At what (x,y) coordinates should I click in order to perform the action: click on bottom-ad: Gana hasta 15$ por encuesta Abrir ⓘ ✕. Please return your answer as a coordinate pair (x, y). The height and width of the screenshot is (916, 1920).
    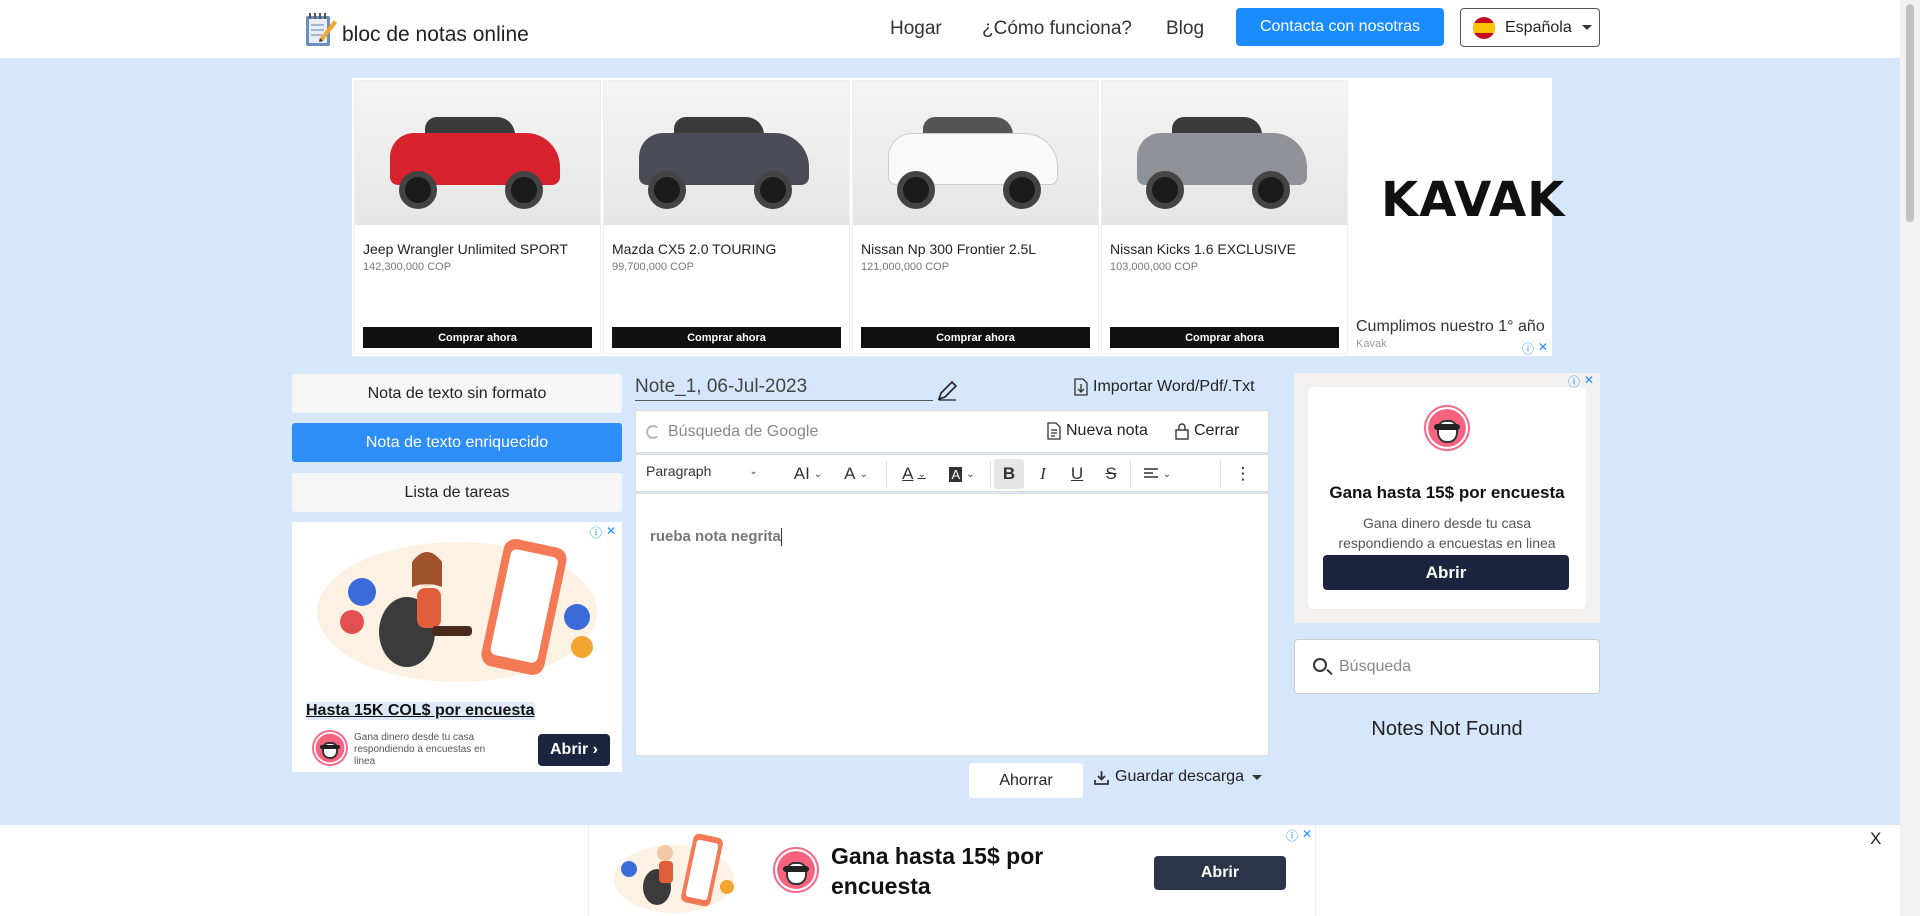
    Looking at the image, I should click on (952, 870).